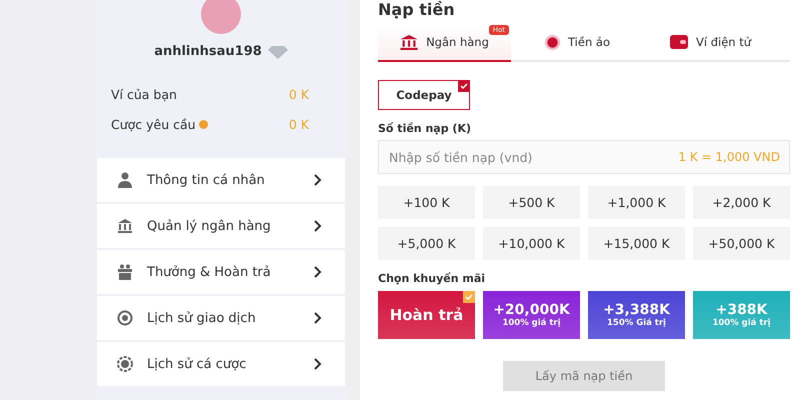  Describe the element at coordinates (426, 315) in the screenshot. I see `promo-card: Hoàn trả` at that location.